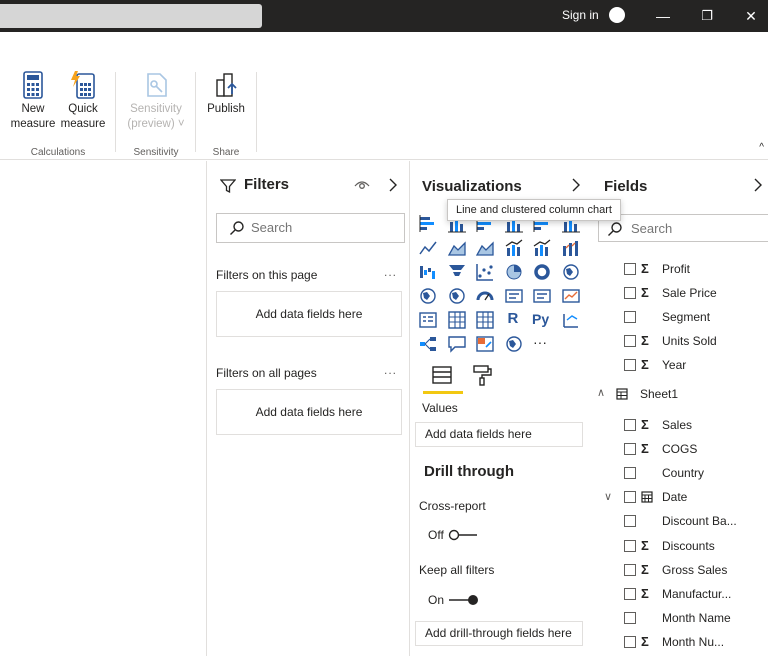 The image size is (768, 656). I want to click on field-row: ∨ Date, so click(682, 498).